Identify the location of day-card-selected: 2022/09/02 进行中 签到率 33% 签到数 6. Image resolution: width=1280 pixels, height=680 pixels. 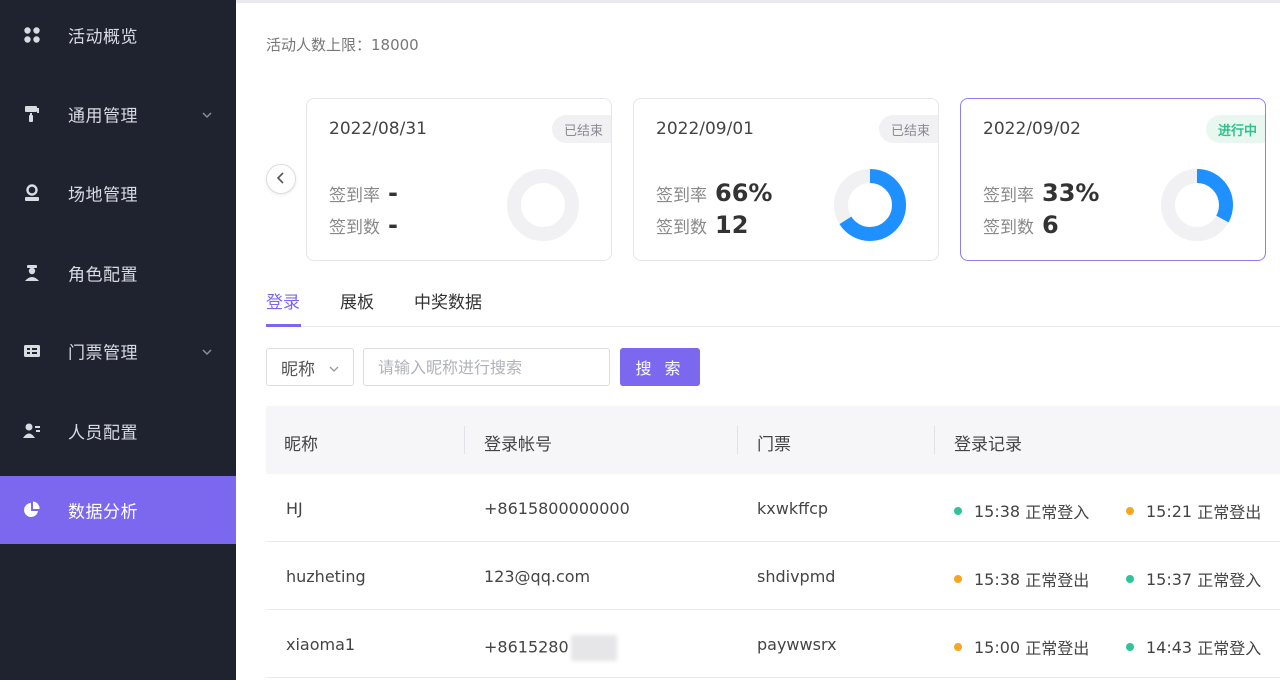
(1113, 179).